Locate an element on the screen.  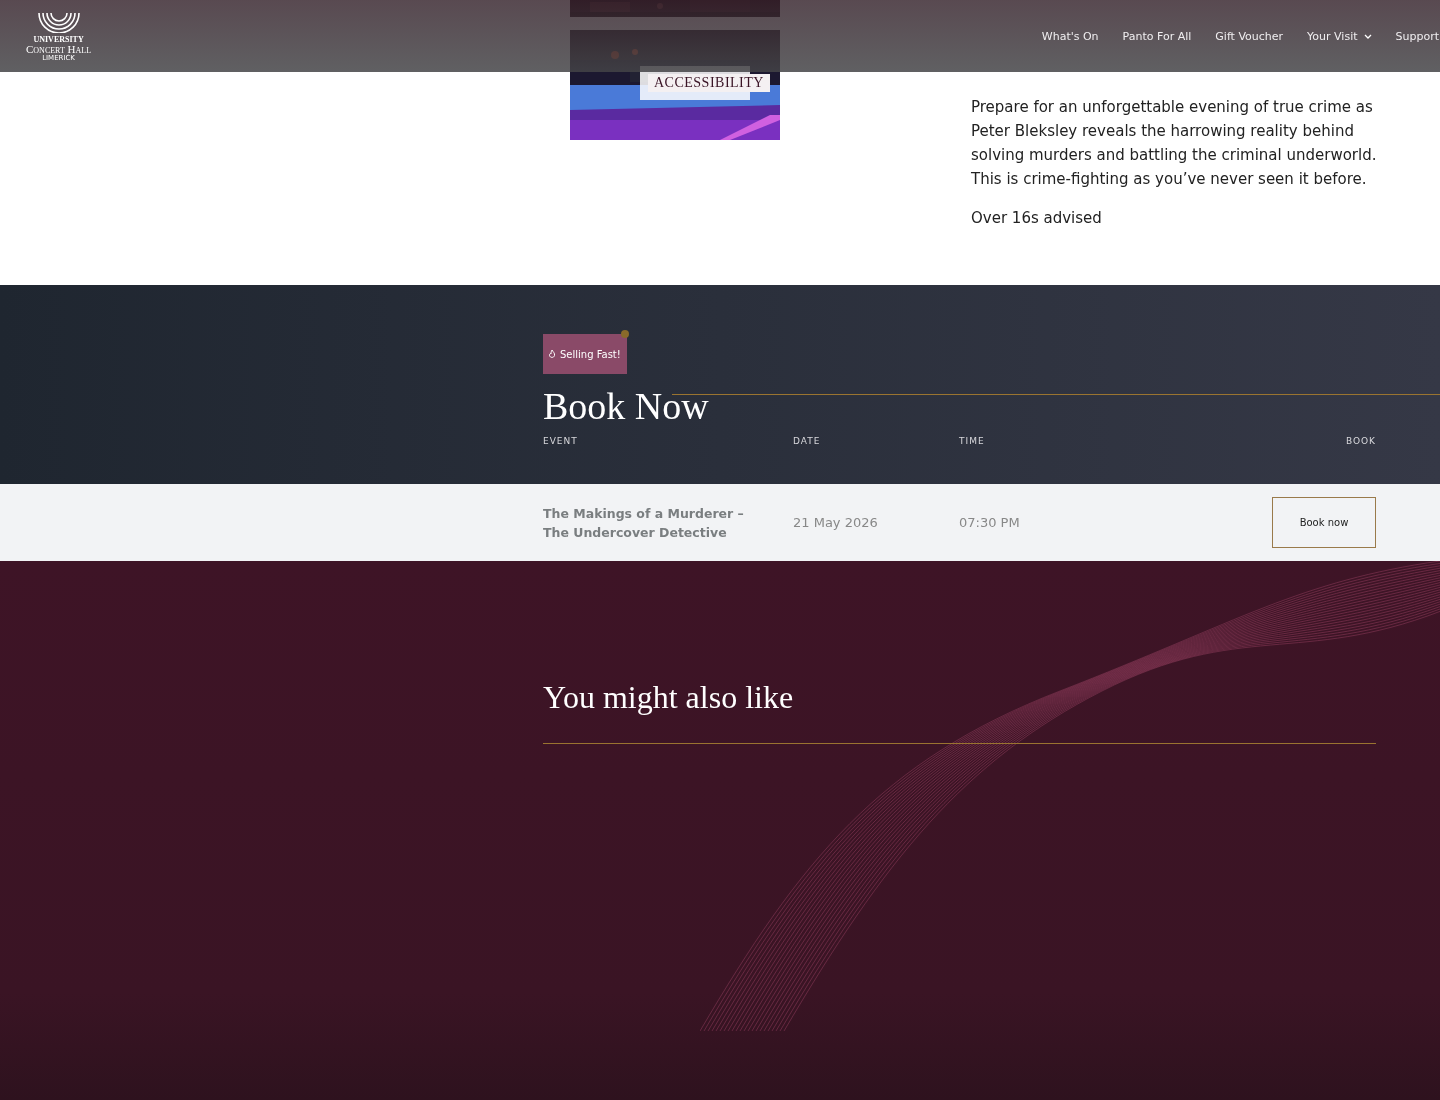
description-paragraph: Over 16s advised is located at coordinates (1037, 218).